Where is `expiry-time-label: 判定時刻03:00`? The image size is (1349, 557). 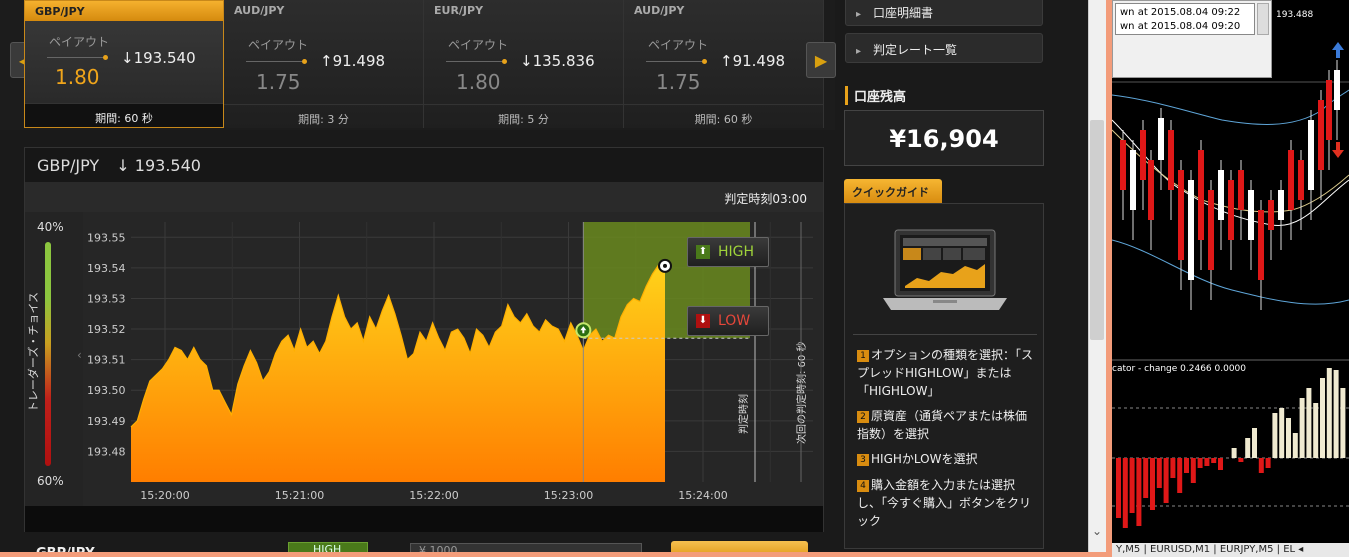 expiry-time-label: 判定時刻03:00 is located at coordinates (765, 199).